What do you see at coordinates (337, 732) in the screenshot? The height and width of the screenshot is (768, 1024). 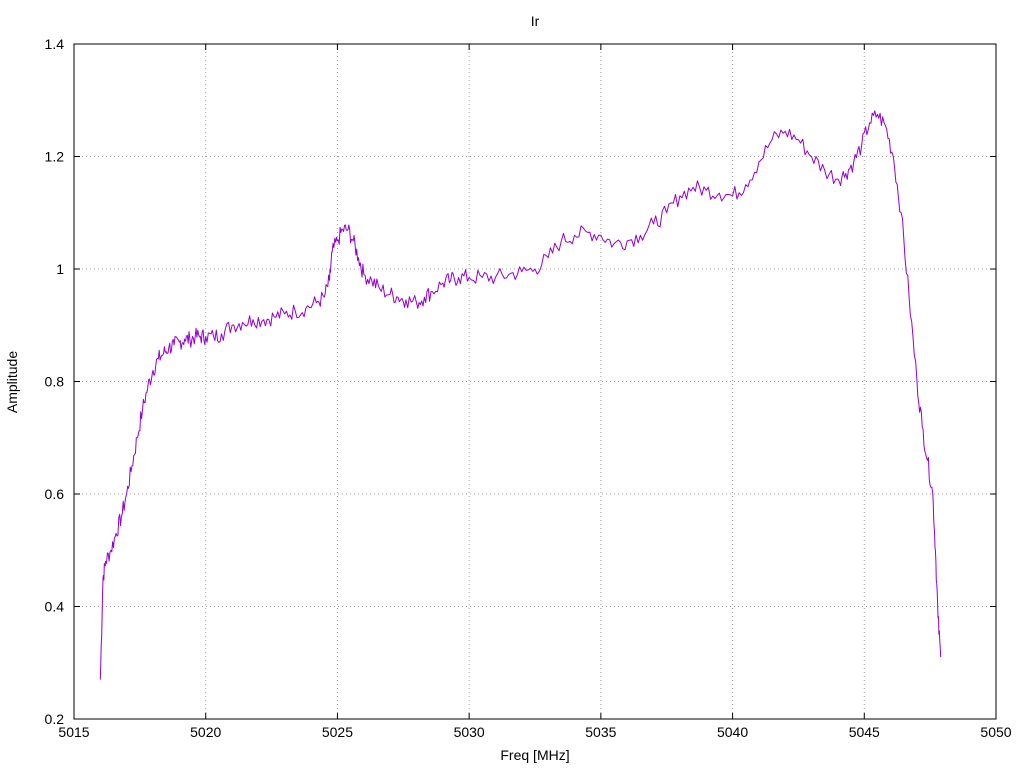 I see `x-tick-label: 5025` at bounding box center [337, 732].